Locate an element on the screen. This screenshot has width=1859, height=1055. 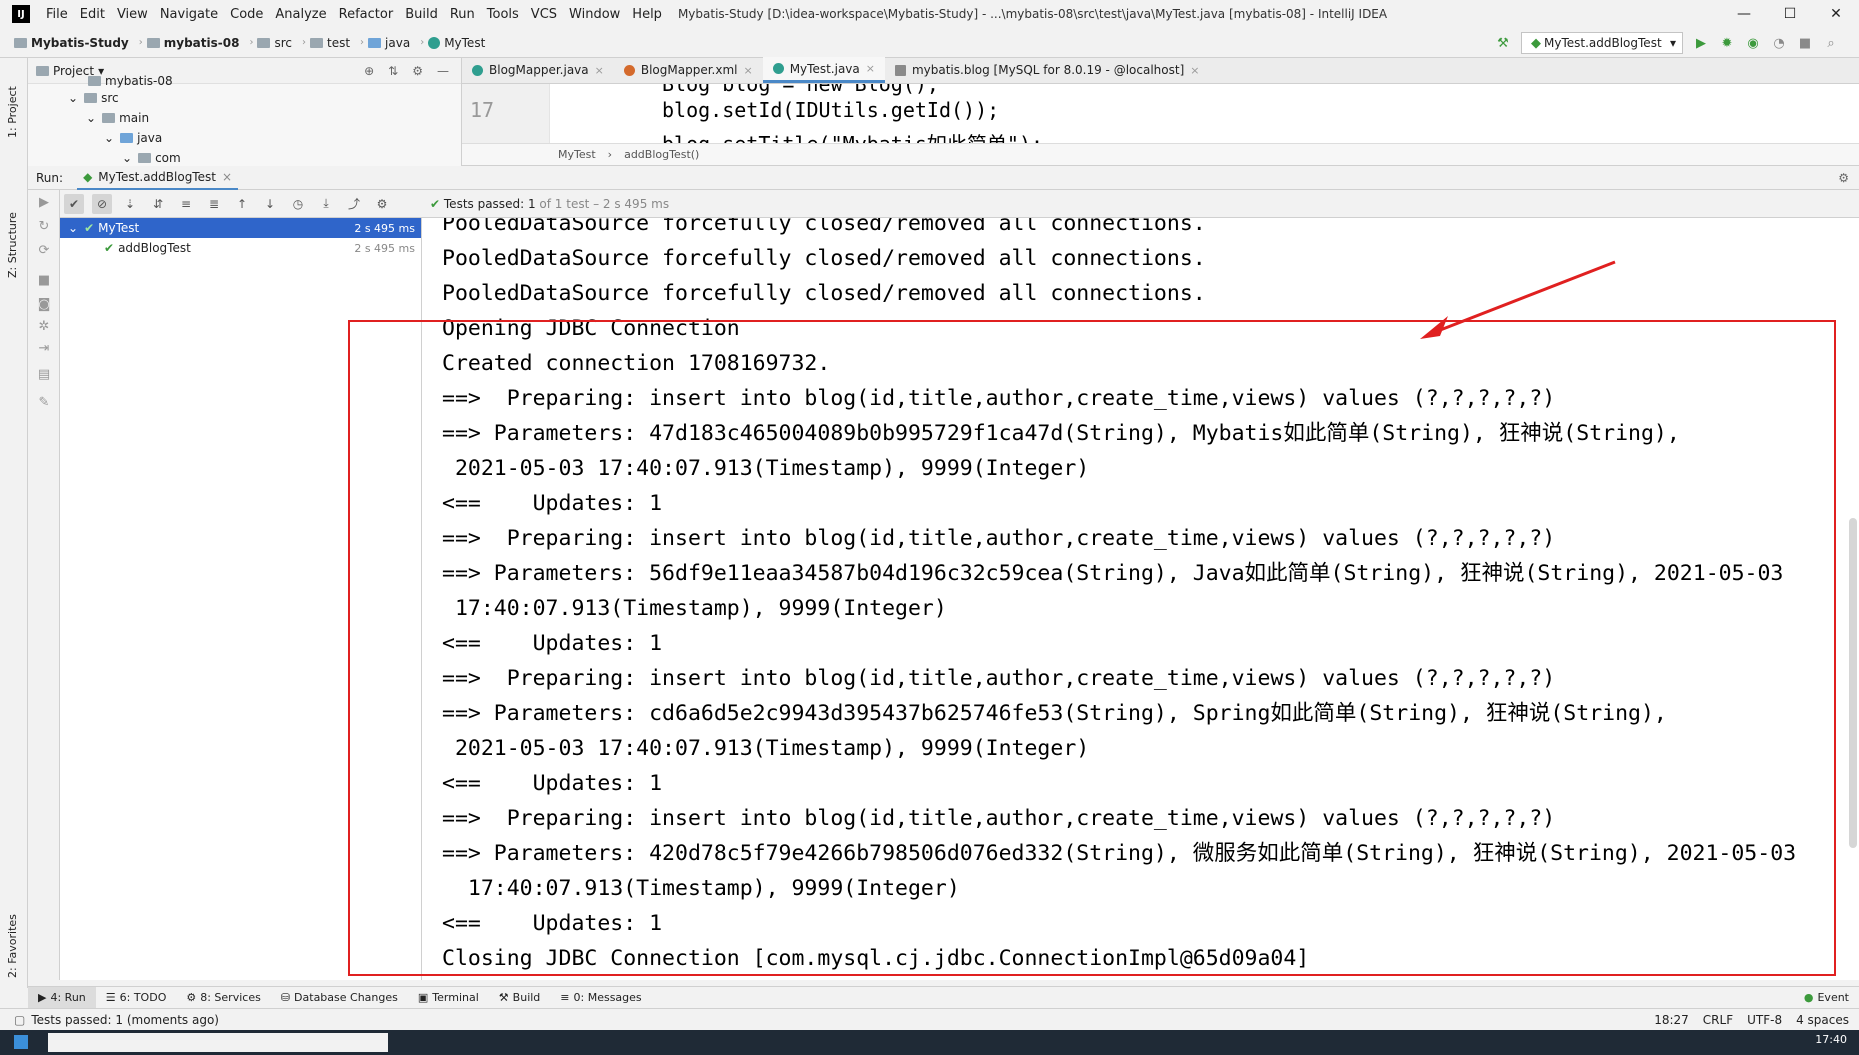
hammer-icon: ⚒ is located at coordinates (1503, 43).